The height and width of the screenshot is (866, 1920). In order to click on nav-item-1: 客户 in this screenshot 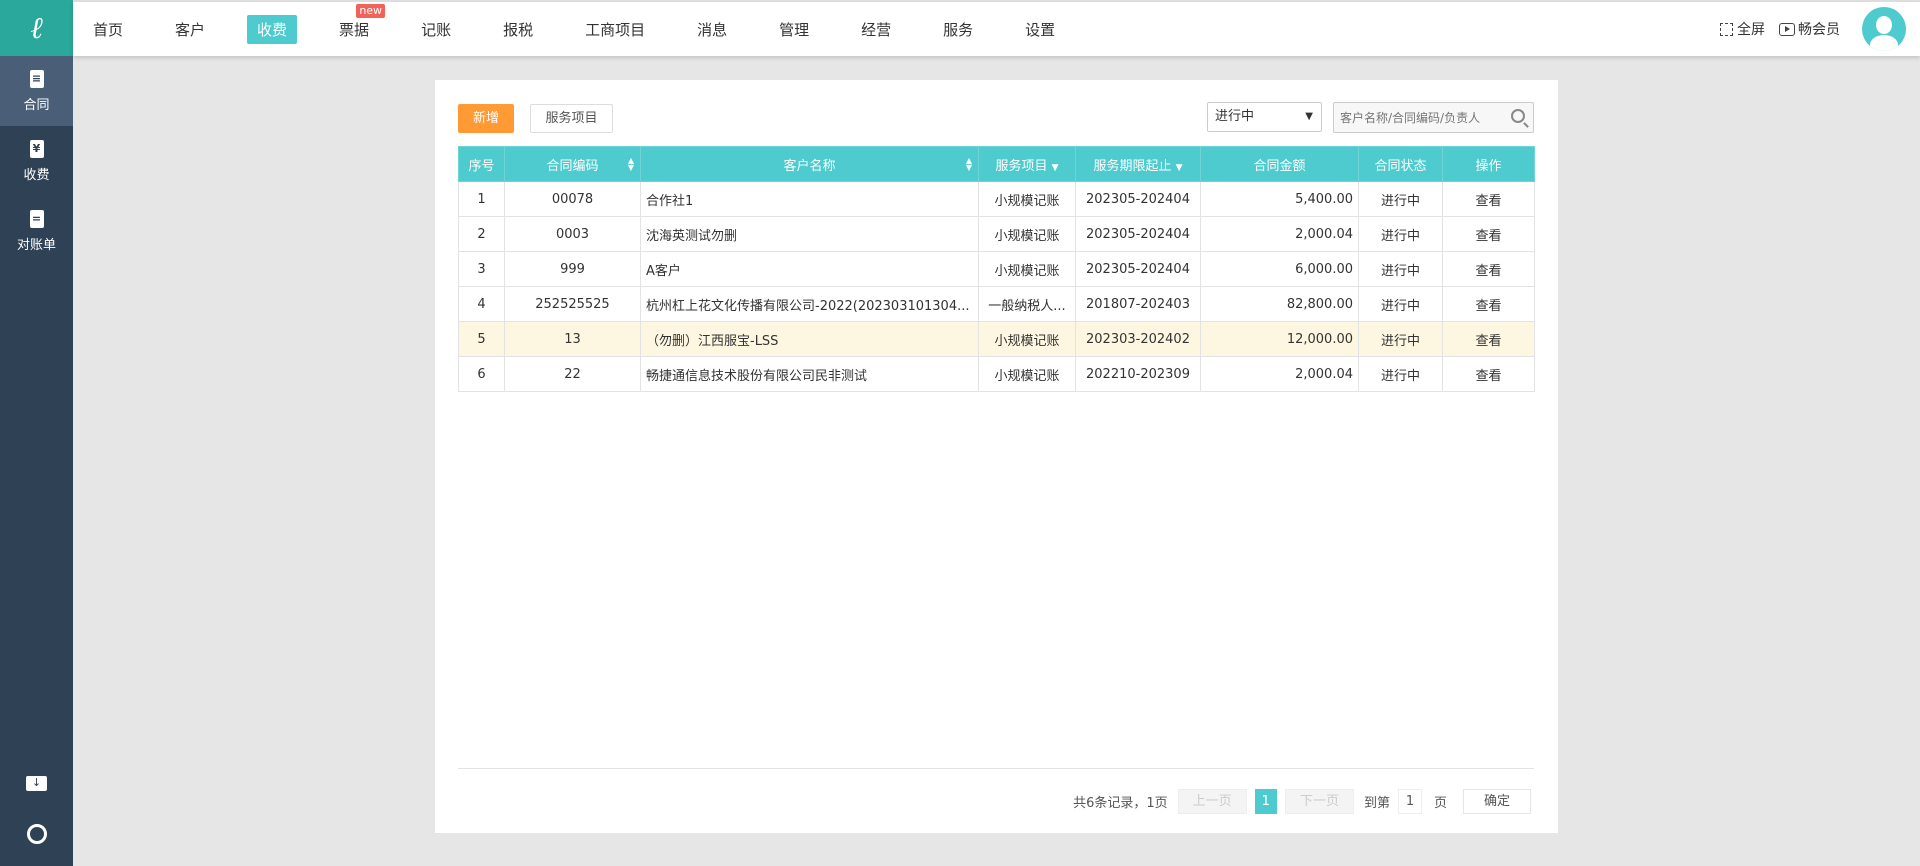, I will do `click(190, 29)`.